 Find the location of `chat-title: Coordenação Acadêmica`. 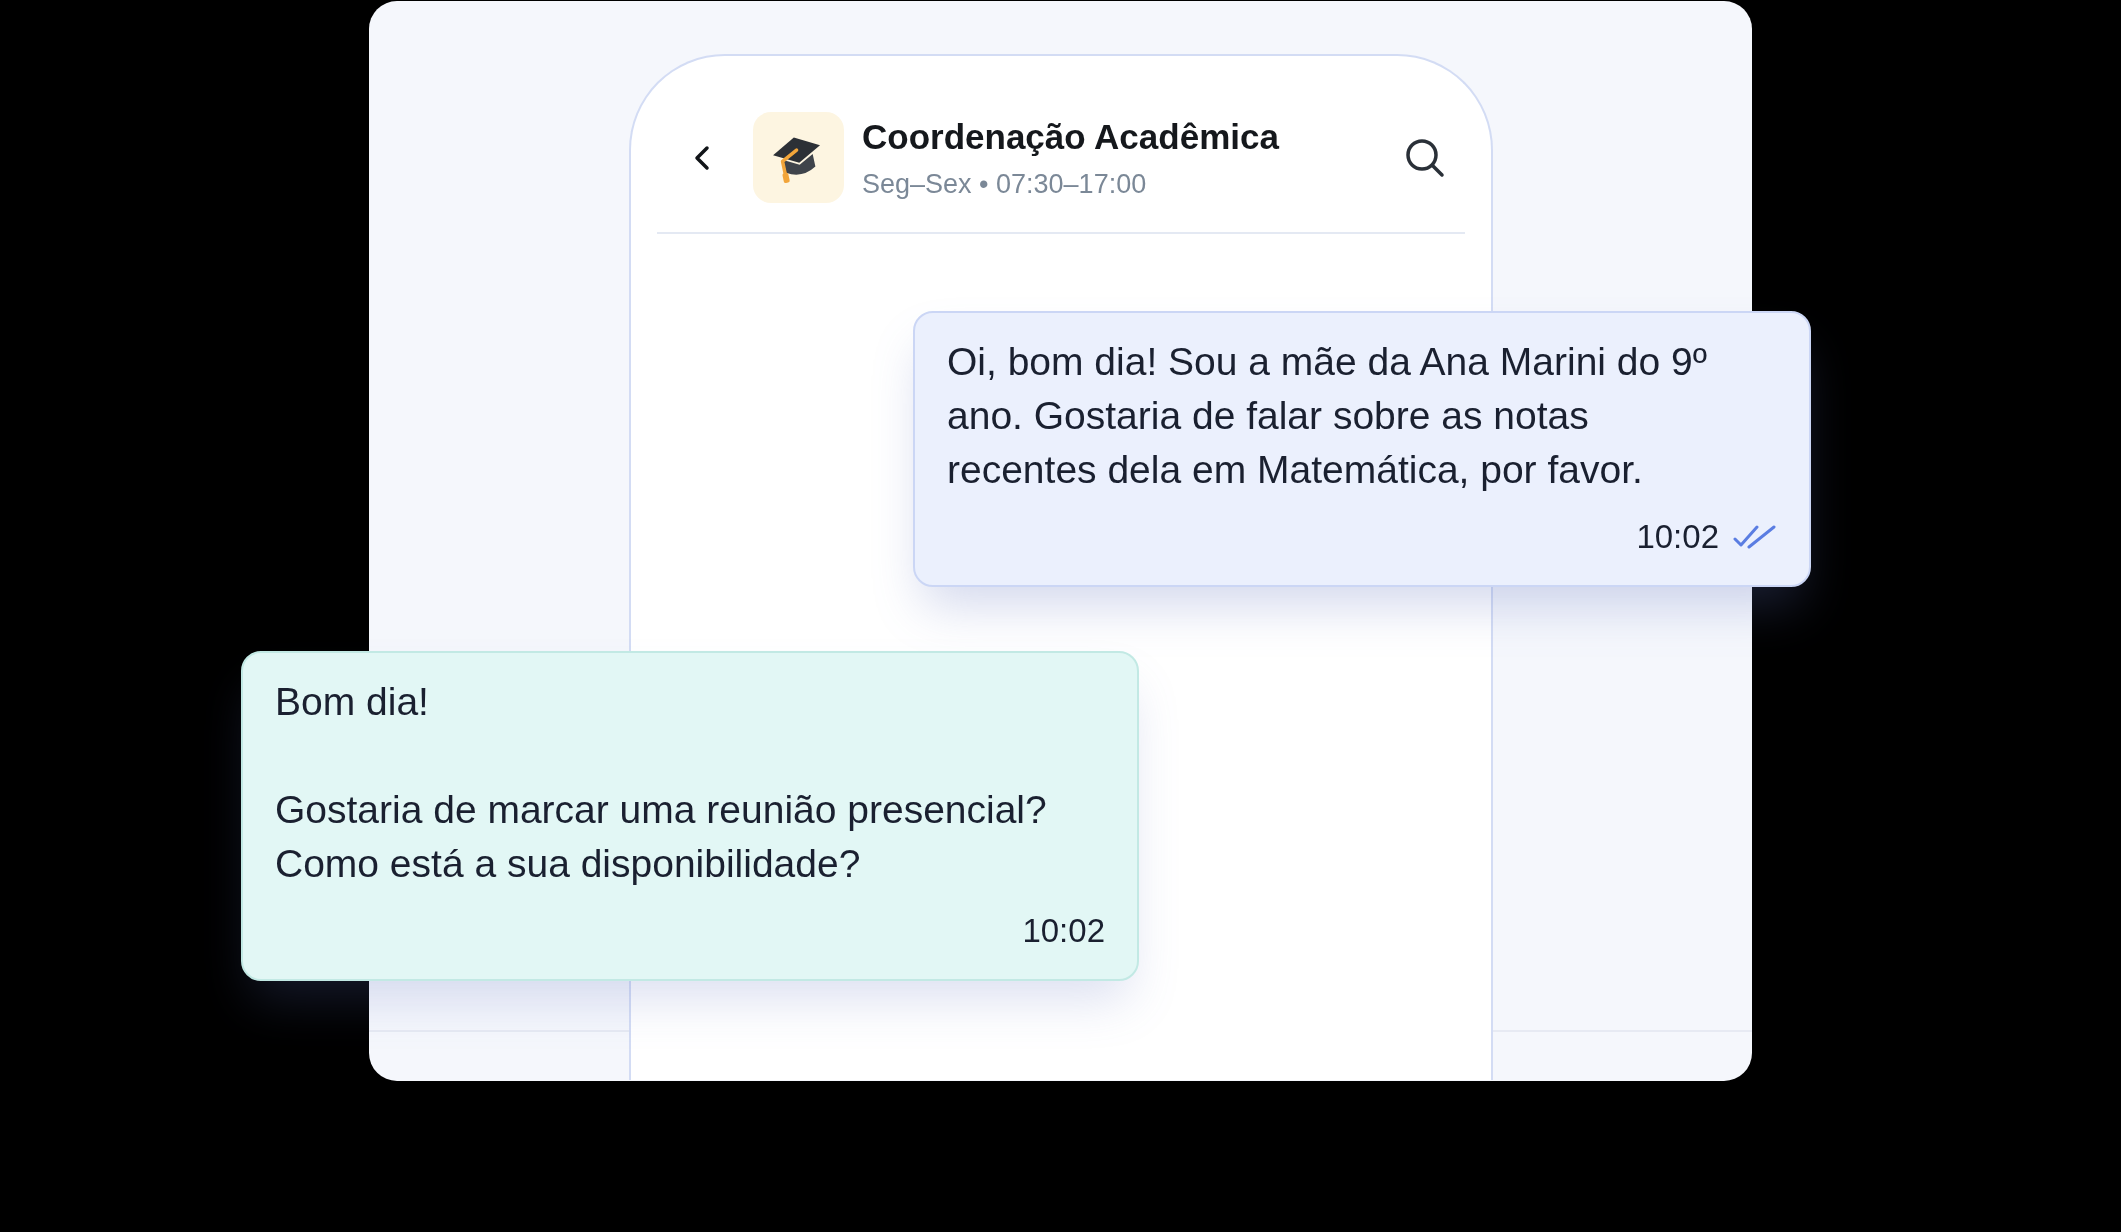

chat-title: Coordenação Acadêmica is located at coordinates (1070, 137).